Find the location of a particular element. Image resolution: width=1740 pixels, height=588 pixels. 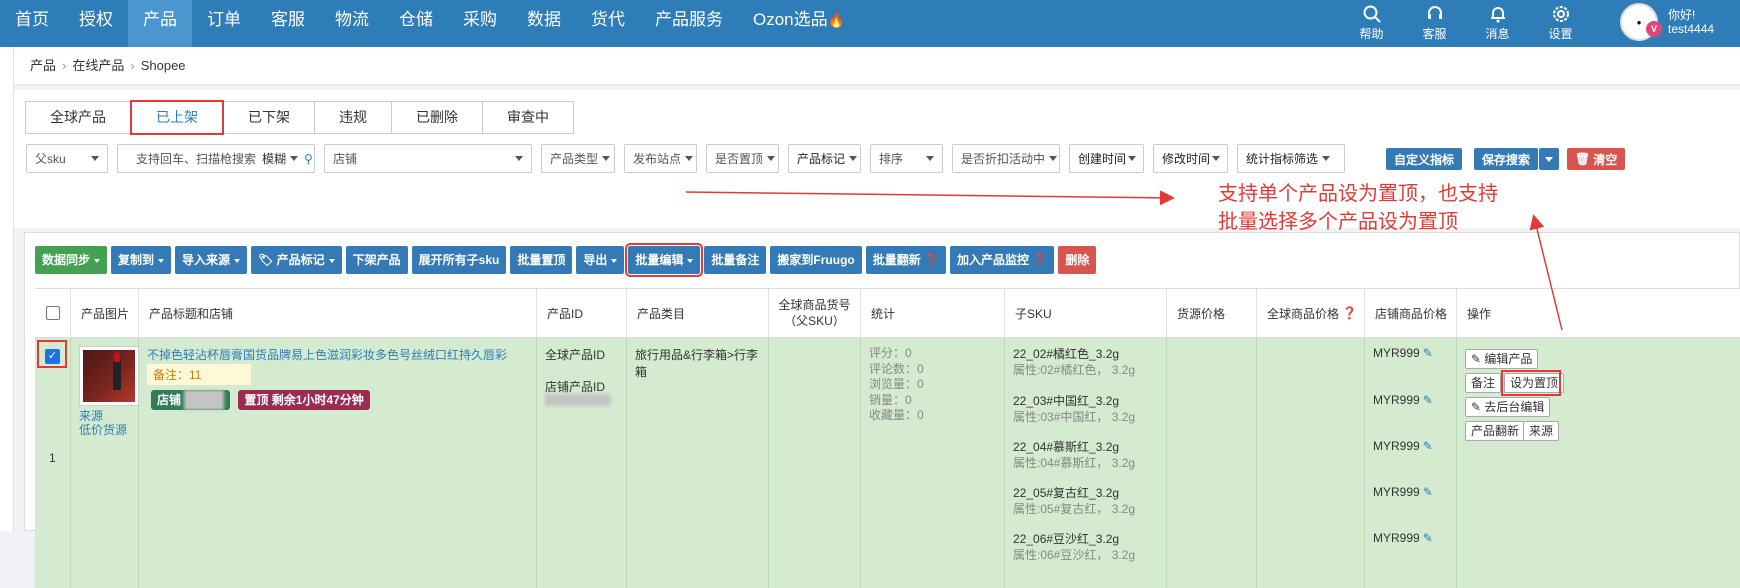

bulk-renew-label: 批量翻新 is located at coordinates (896, 260).